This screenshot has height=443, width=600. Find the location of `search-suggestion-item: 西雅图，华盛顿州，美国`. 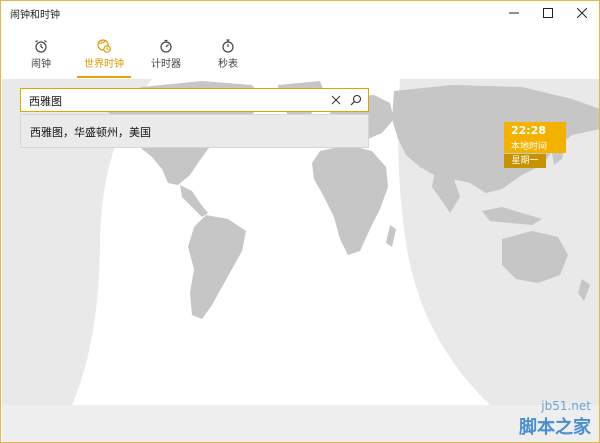

search-suggestion-item: 西雅图，华盛顿州，美国 is located at coordinates (194, 131).